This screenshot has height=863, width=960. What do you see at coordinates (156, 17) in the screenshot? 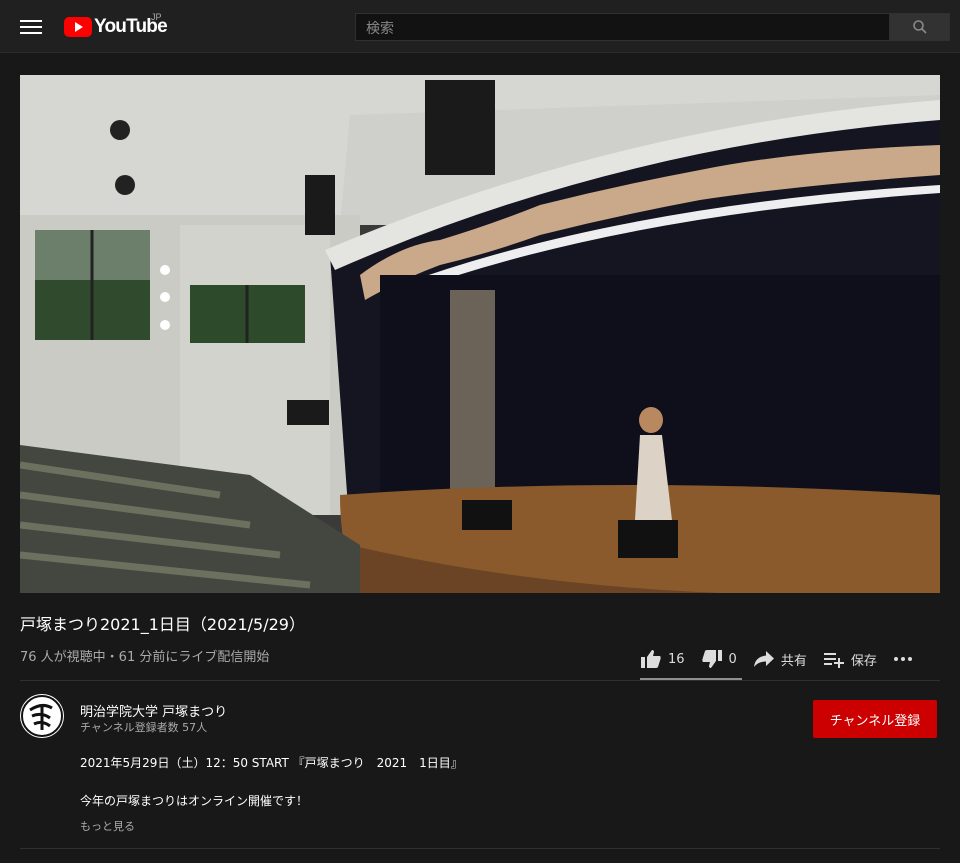
I see `region-label: JP` at bounding box center [156, 17].